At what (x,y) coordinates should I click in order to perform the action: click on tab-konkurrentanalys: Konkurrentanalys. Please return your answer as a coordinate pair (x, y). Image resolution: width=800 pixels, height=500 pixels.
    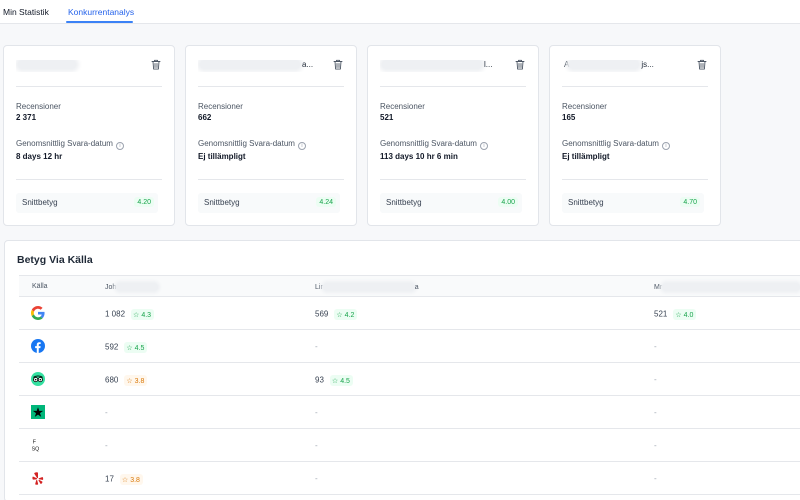
    Looking at the image, I should click on (101, 12).